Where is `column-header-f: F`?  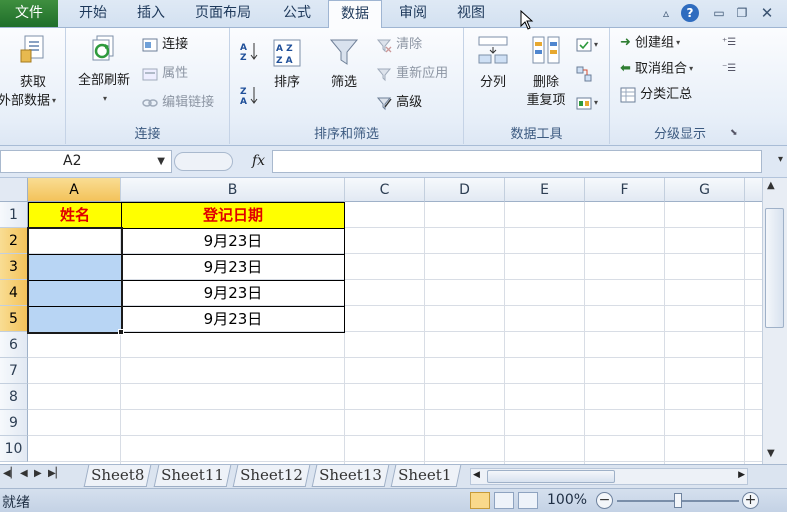
column-header-f: F is located at coordinates (625, 190).